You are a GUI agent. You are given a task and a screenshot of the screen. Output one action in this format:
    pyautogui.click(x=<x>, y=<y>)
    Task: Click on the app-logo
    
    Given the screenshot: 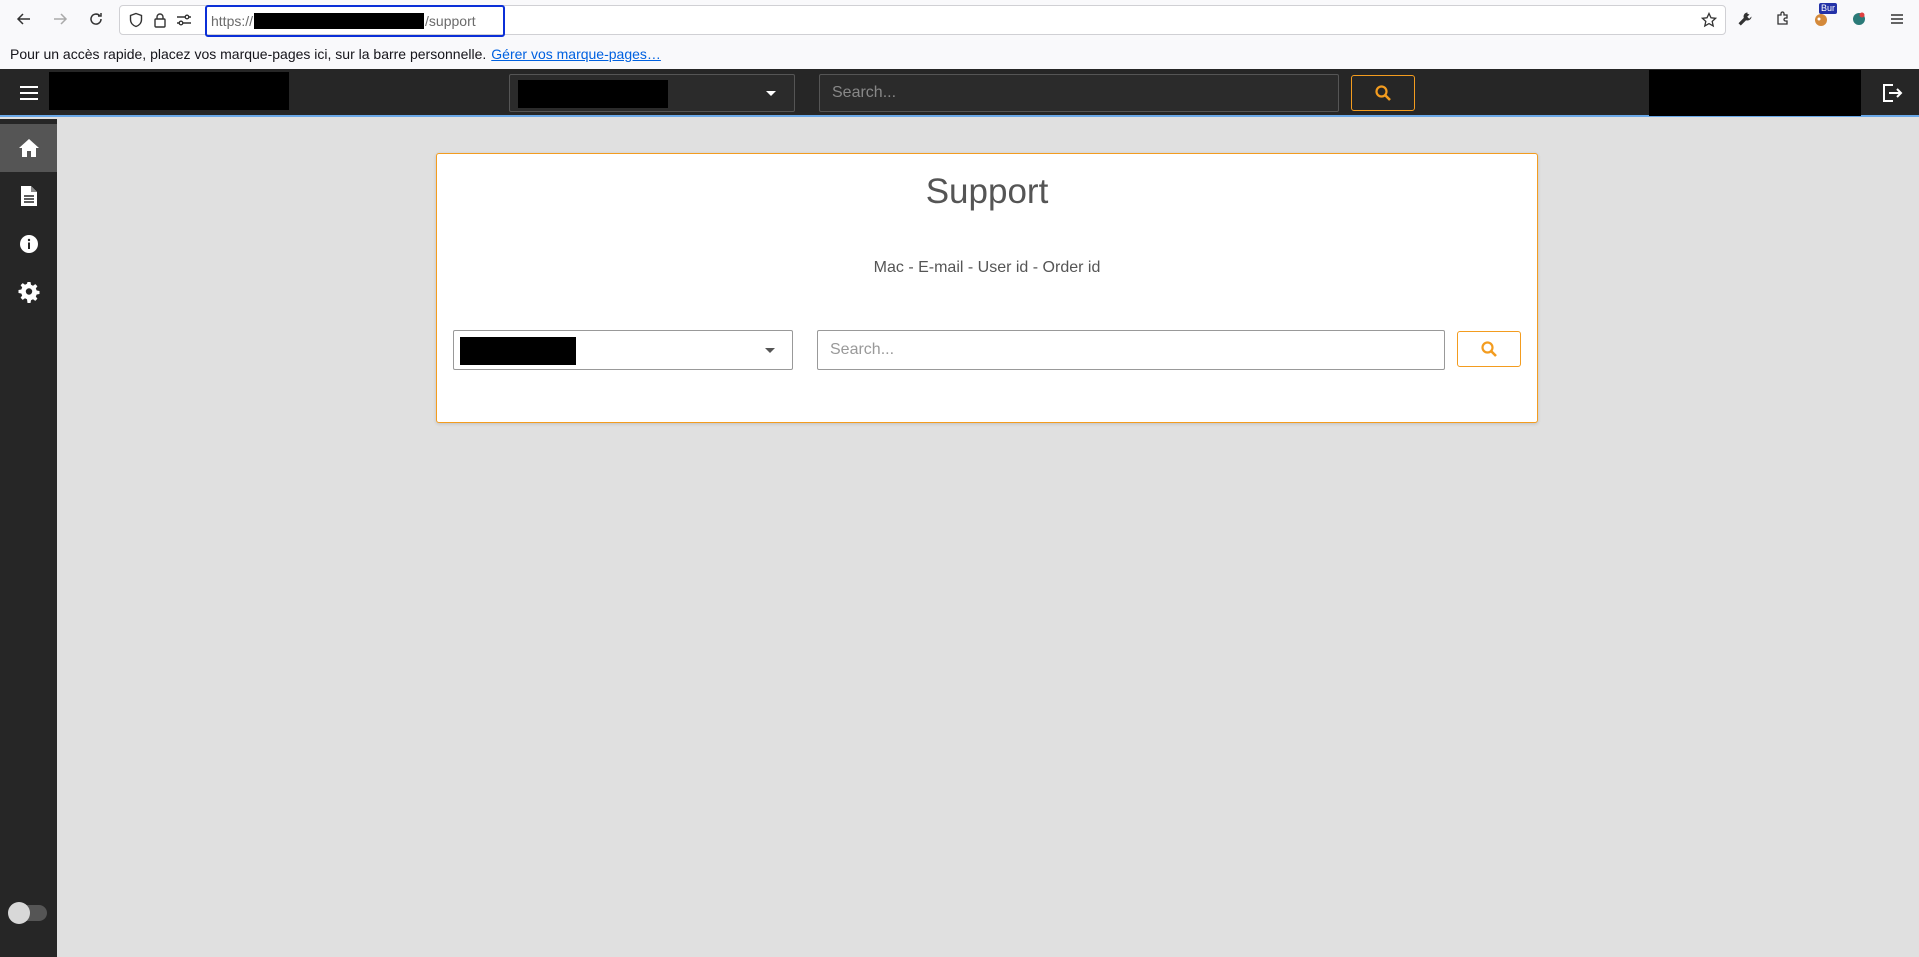 What is the action you would take?
    pyautogui.click(x=169, y=91)
    